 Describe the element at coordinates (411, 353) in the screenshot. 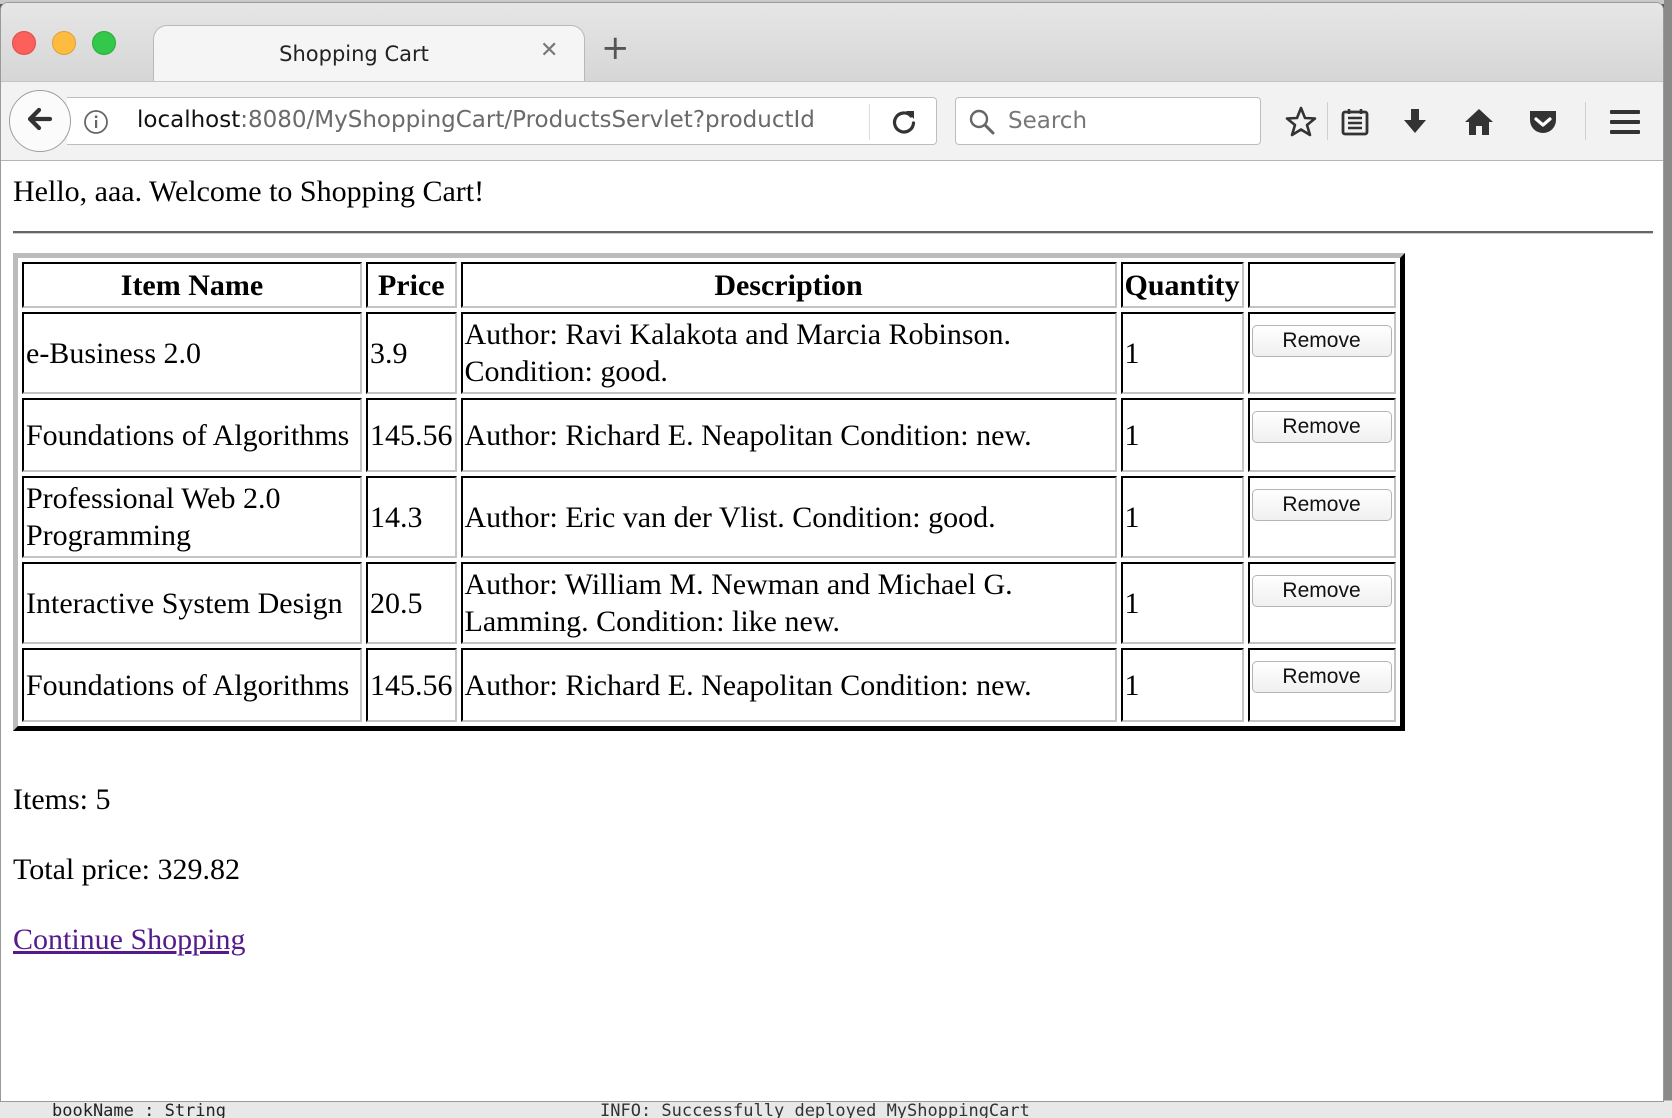

I see `cell-price: 3.9` at that location.